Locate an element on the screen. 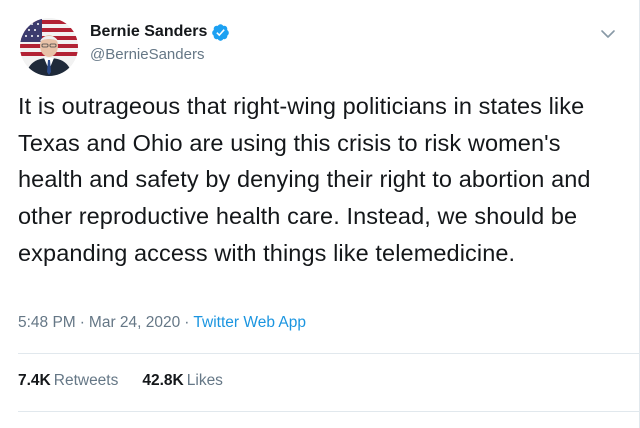 The width and height of the screenshot is (640, 428). tweet-time: 5:48 PM is located at coordinates (47, 322).